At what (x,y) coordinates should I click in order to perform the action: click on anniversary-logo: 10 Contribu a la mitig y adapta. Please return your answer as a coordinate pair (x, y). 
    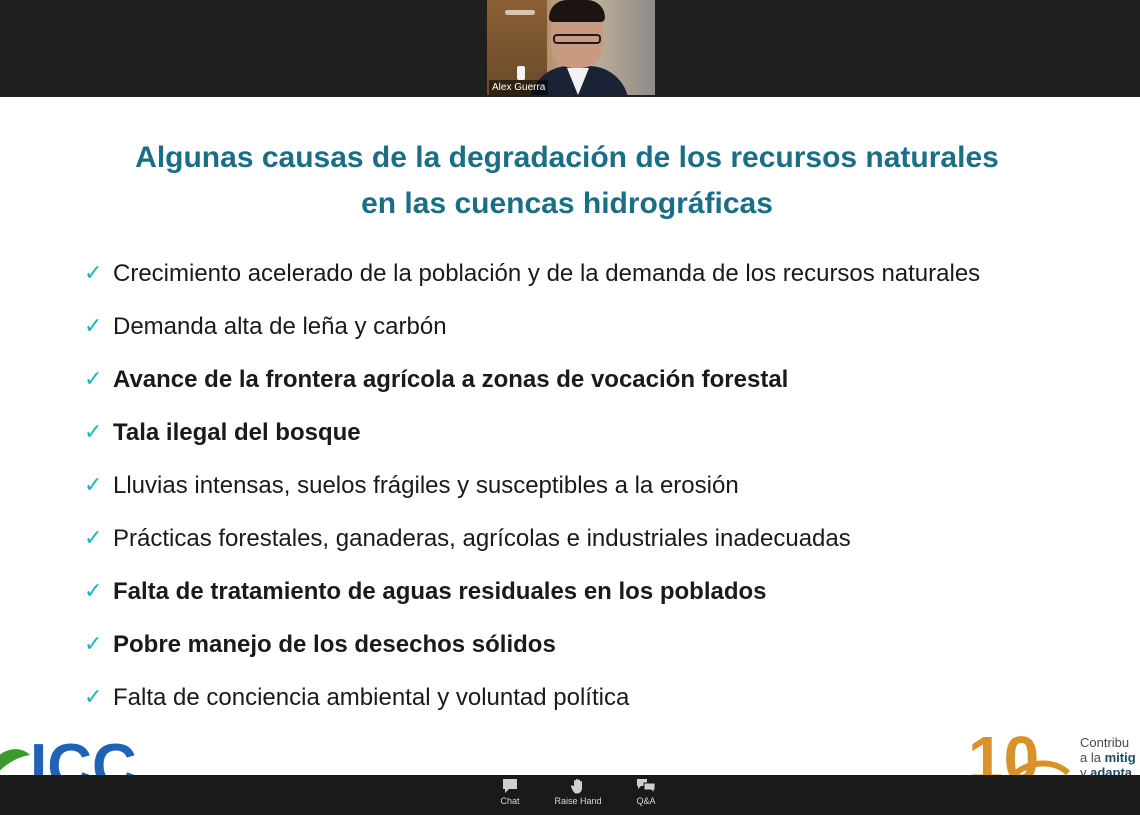
    Looking at the image, I should click on (1054, 749).